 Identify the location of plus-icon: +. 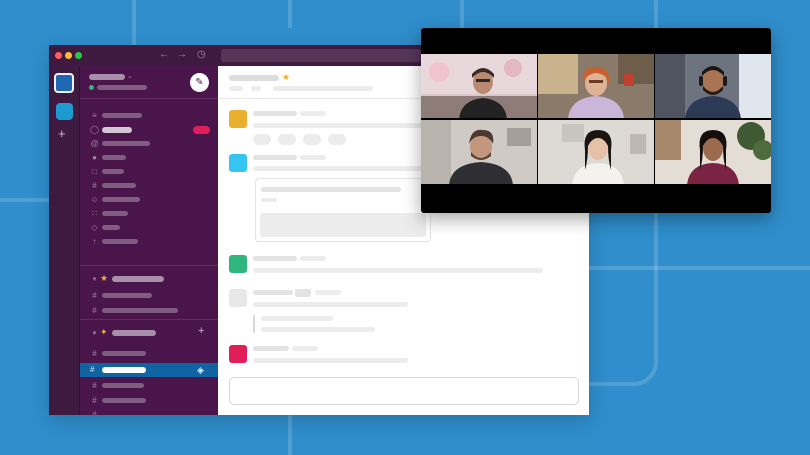
(62, 133).